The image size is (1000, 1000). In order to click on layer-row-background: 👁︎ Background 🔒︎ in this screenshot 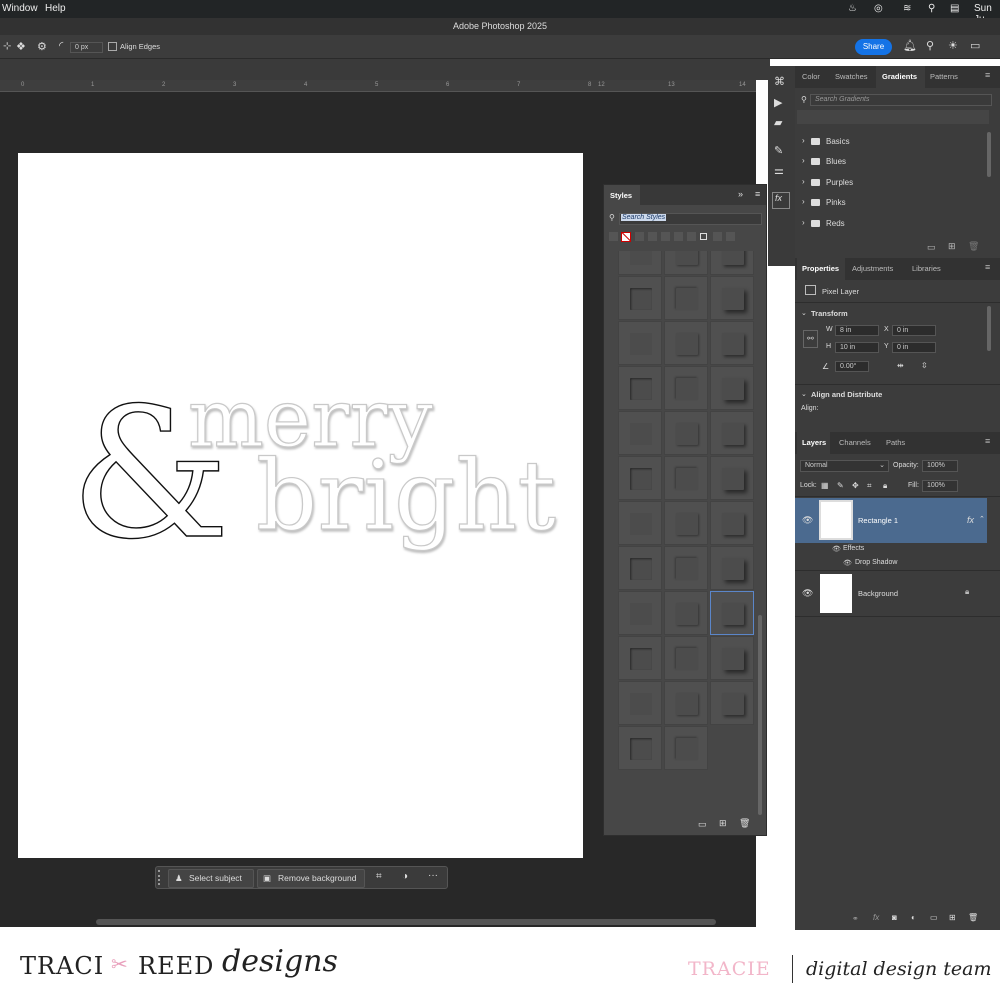, I will do `click(891, 593)`.